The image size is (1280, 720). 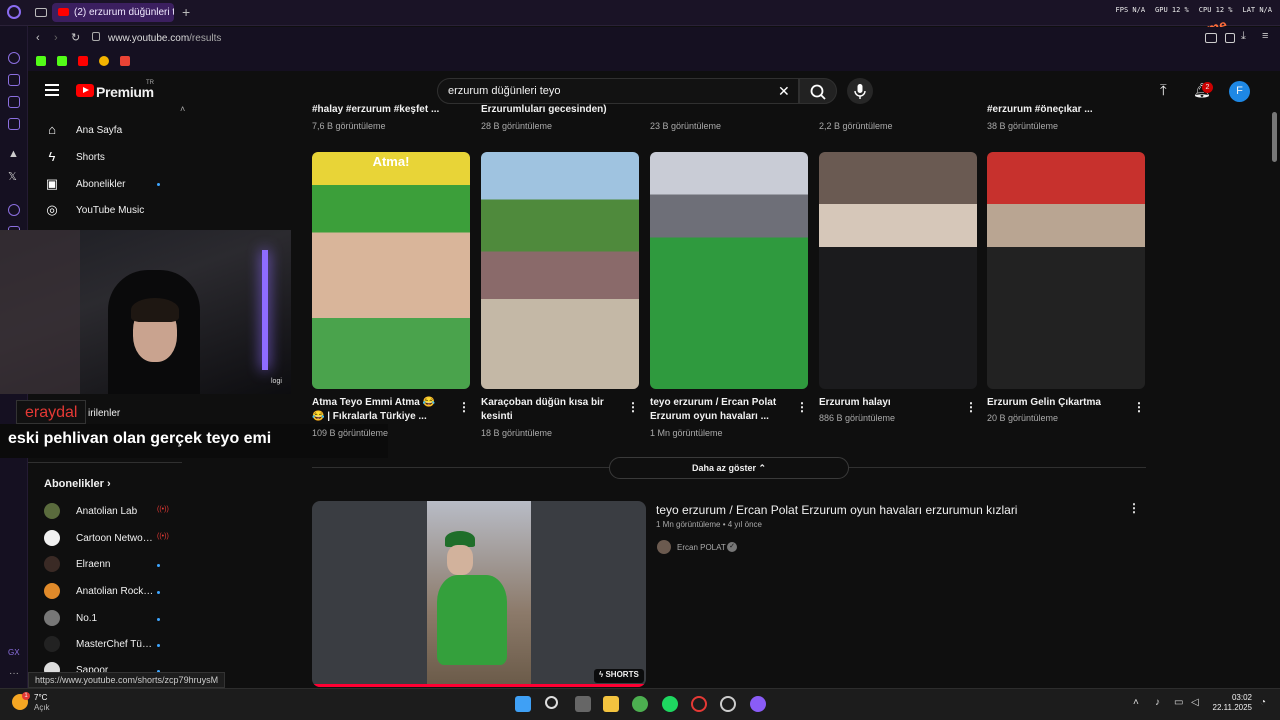 What do you see at coordinates (14, 58) in the screenshot?
I see `aria-icon` at bounding box center [14, 58].